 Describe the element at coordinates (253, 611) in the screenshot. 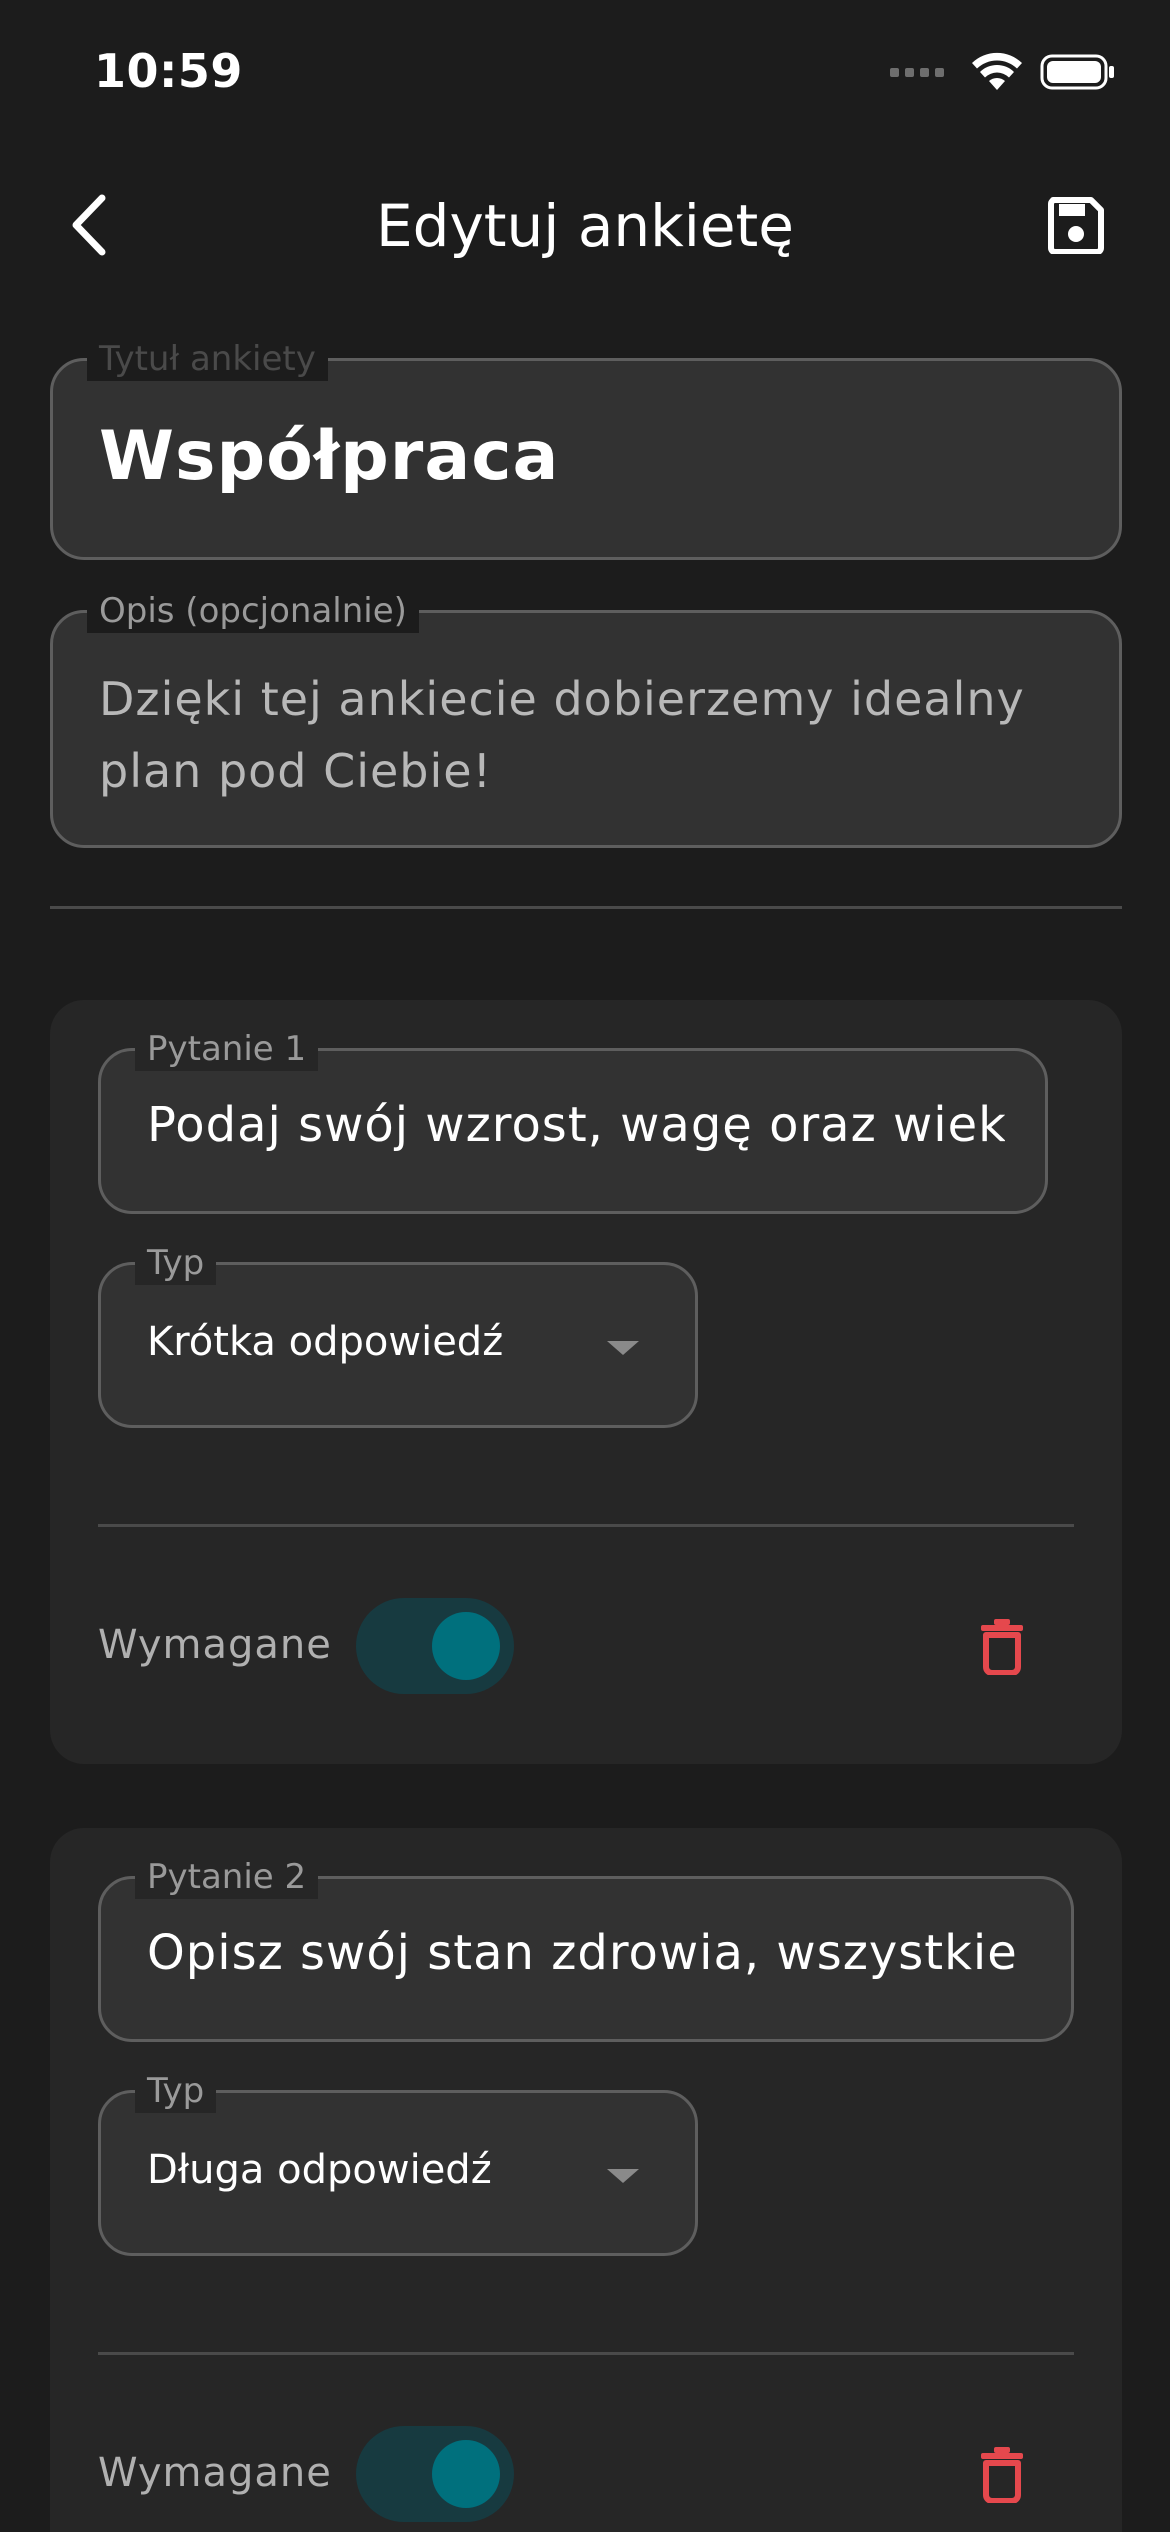

I see `survey-description-label: Opis (opcjonalnie)` at that location.